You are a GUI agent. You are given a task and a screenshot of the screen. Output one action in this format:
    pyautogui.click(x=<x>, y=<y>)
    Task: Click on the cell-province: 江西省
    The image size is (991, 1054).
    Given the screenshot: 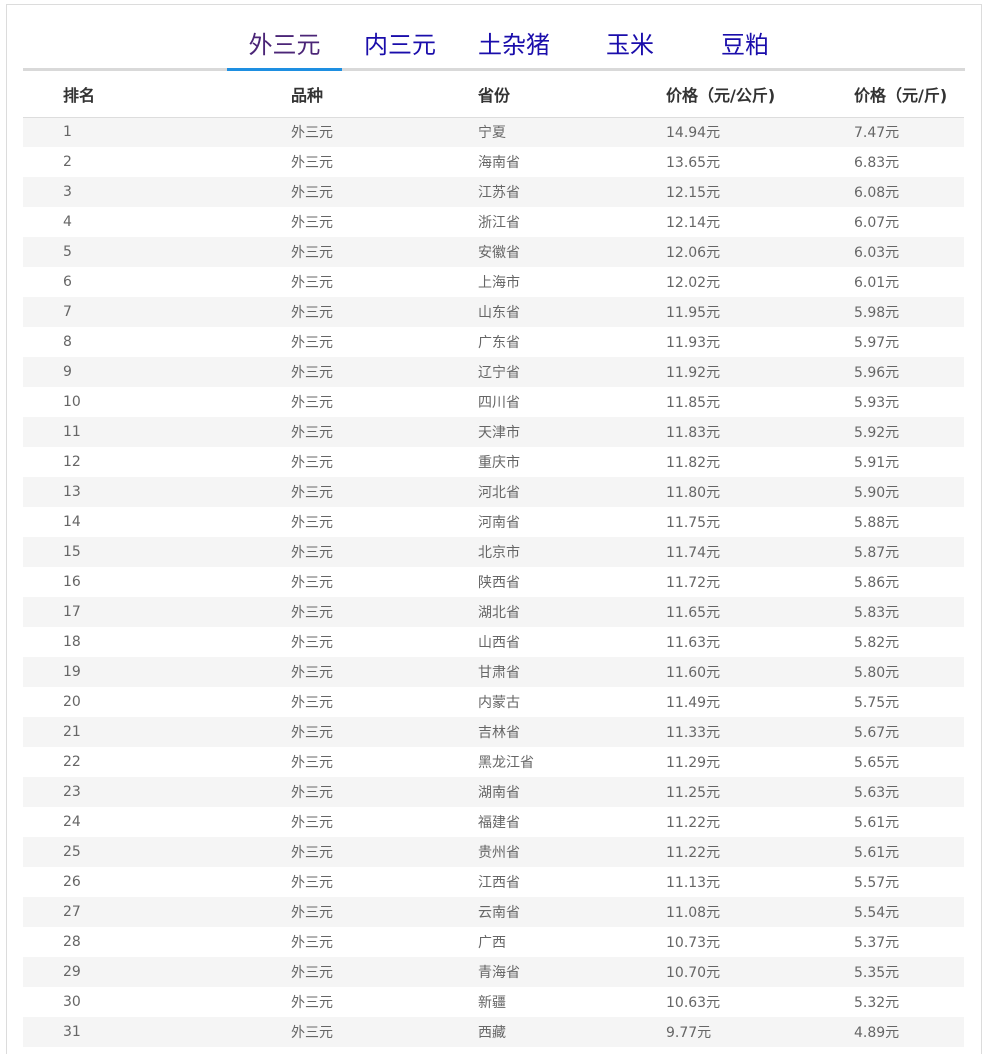 What is the action you would take?
    pyautogui.click(x=499, y=883)
    